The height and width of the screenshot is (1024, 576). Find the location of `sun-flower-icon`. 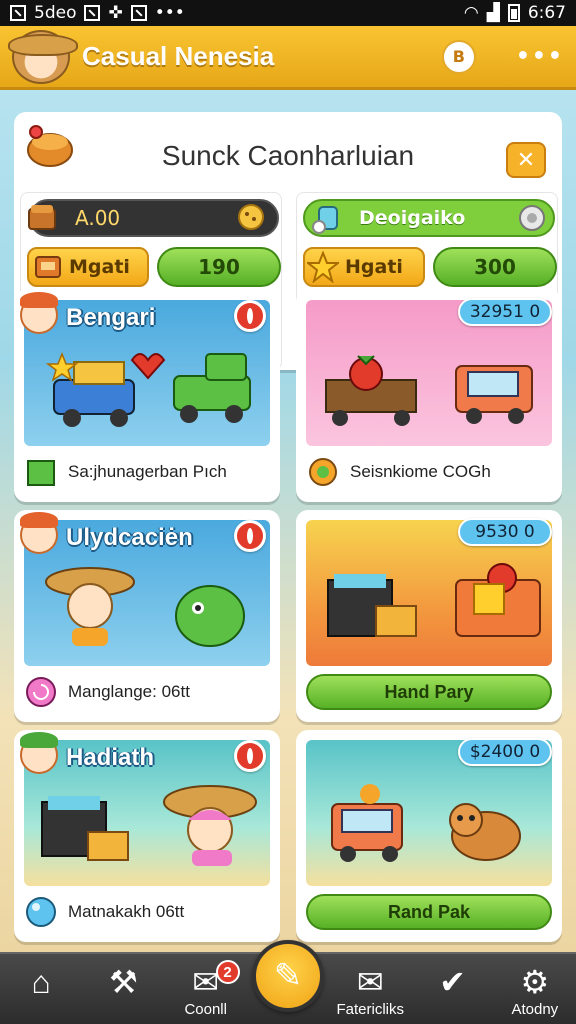

sun-flower-icon is located at coordinates (323, 472).